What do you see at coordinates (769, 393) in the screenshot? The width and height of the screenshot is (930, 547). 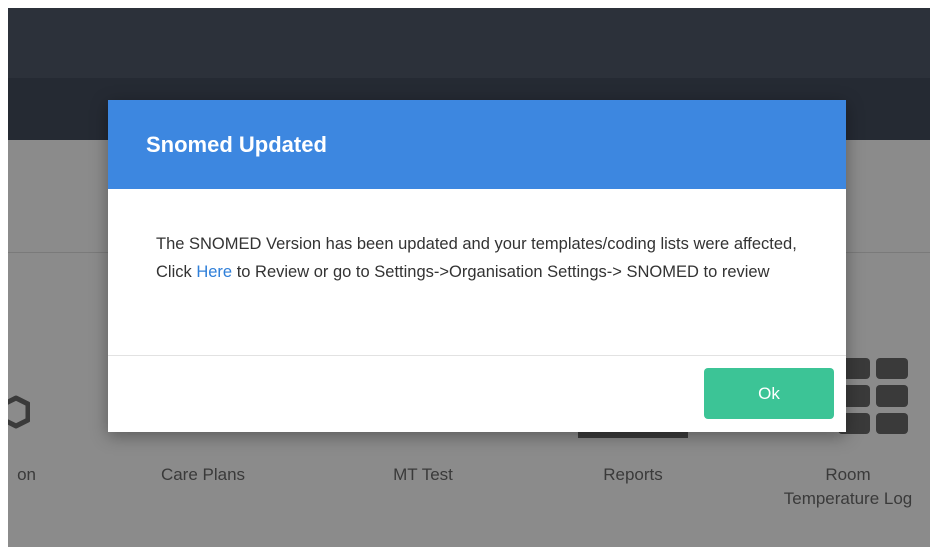 I see `ok-button: Ok` at bounding box center [769, 393].